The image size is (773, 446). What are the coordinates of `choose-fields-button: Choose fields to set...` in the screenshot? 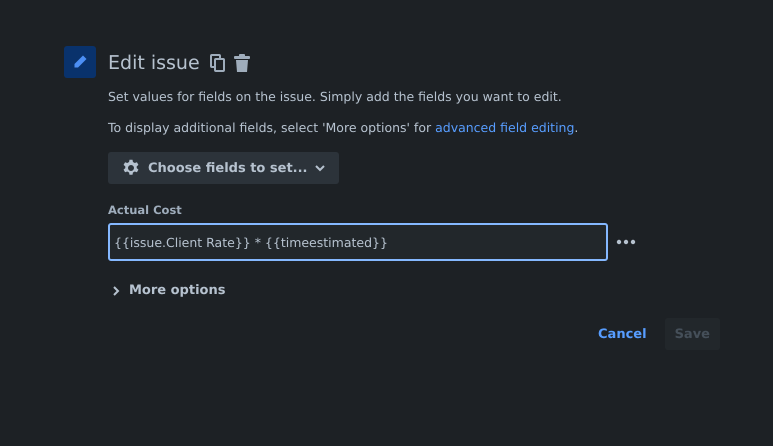 It's located at (224, 168).